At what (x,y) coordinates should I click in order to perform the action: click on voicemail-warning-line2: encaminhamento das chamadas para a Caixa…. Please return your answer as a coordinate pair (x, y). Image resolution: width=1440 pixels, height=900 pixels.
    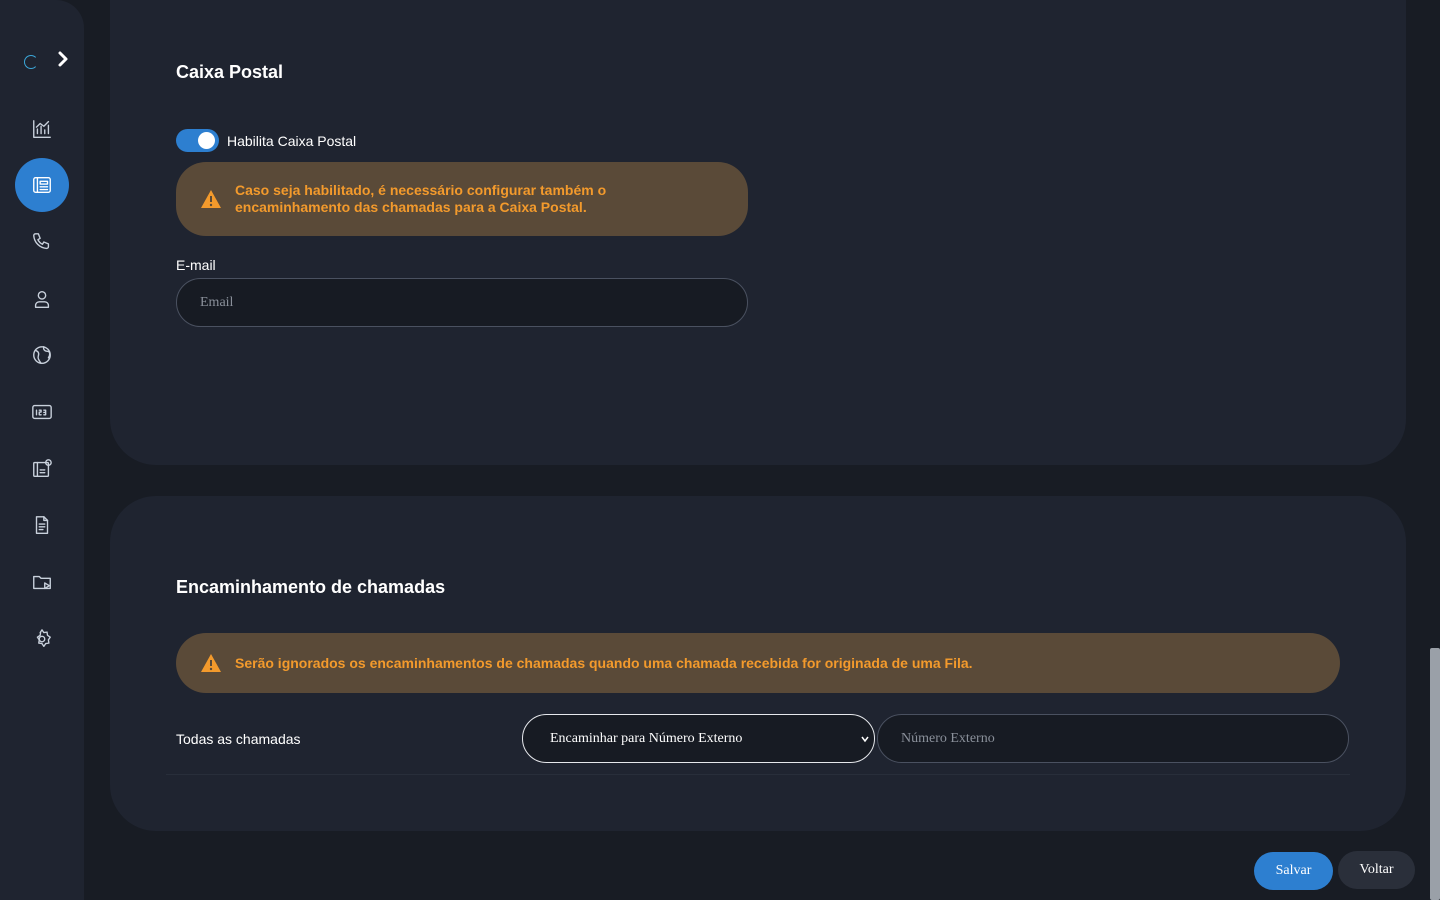
    Looking at the image, I should click on (411, 207).